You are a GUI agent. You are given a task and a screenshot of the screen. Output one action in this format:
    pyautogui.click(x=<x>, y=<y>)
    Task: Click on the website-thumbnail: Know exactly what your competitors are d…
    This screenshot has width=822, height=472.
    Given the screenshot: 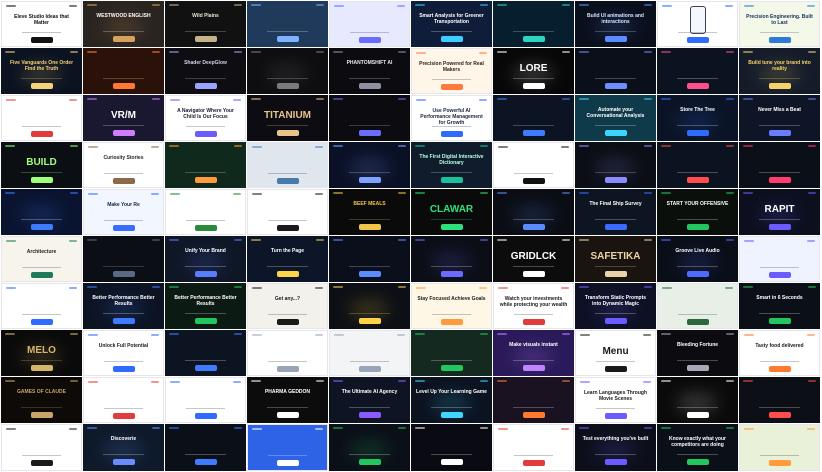 What is the action you would take?
    pyautogui.click(x=697, y=447)
    